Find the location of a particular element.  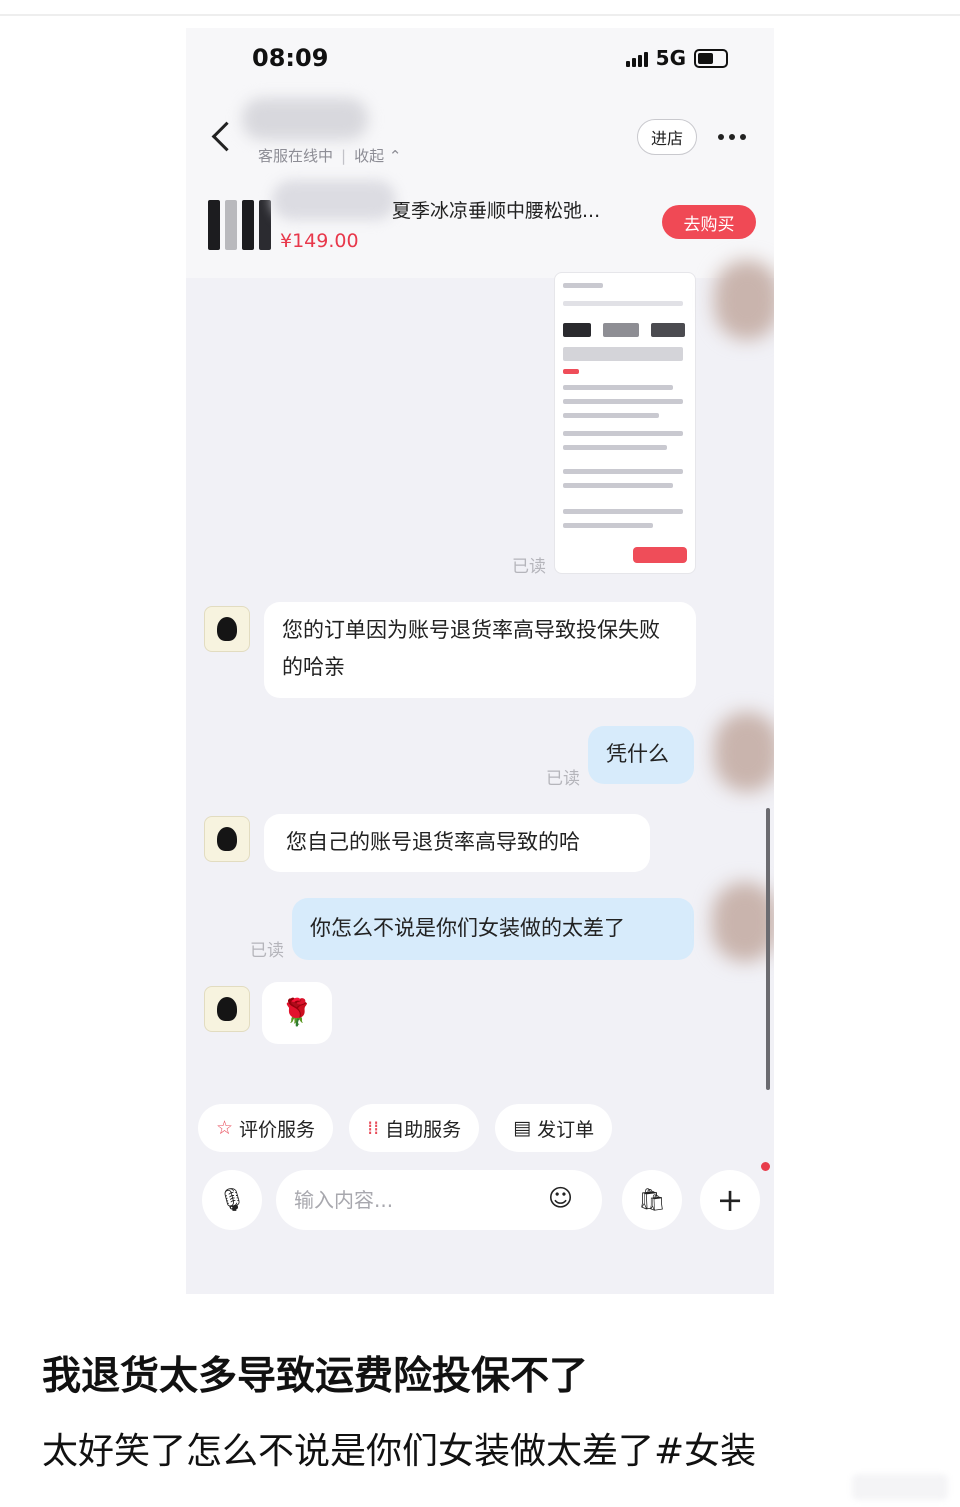

product-price: ¥149.00 is located at coordinates (319, 241).